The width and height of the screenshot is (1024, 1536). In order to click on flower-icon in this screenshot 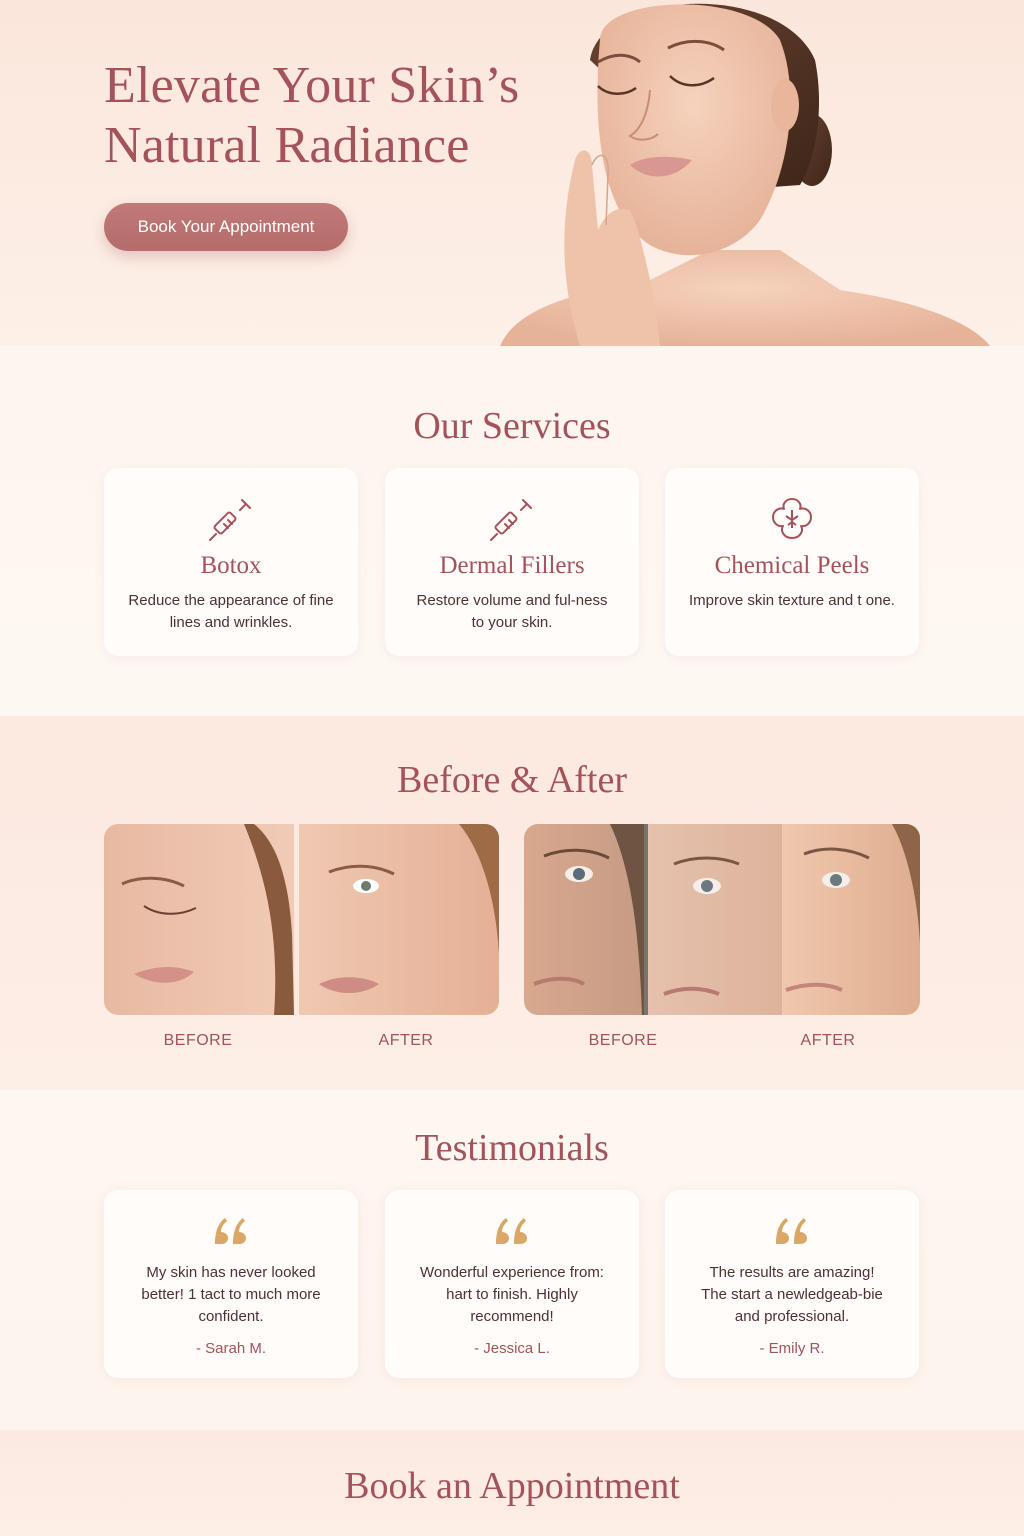, I will do `click(792, 518)`.